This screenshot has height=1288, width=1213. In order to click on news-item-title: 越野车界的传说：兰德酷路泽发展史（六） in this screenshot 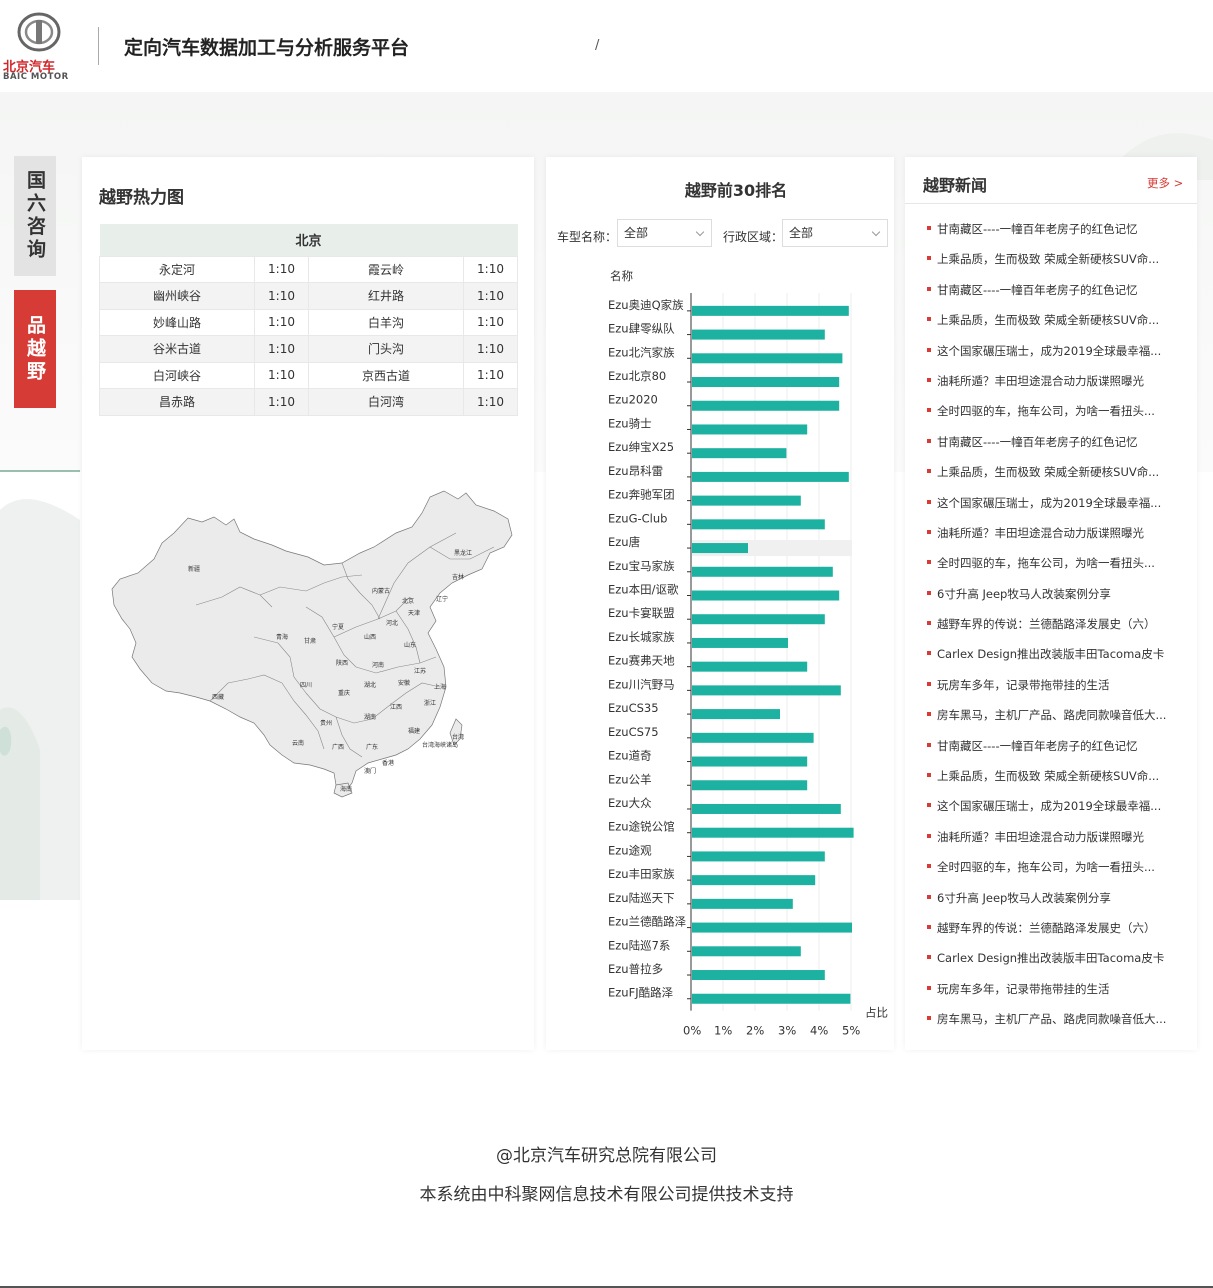, I will do `click(1046, 624)`.